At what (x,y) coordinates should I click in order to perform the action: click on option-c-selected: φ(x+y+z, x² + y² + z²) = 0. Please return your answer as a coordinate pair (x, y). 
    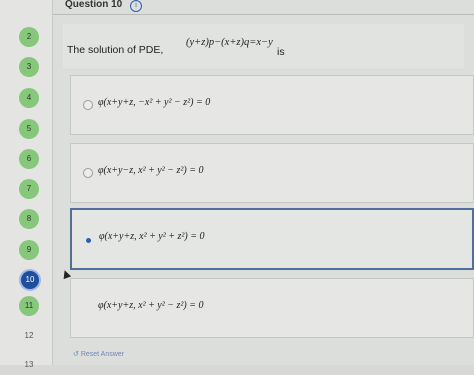
    Looking at the image, I should click on (272, 239).